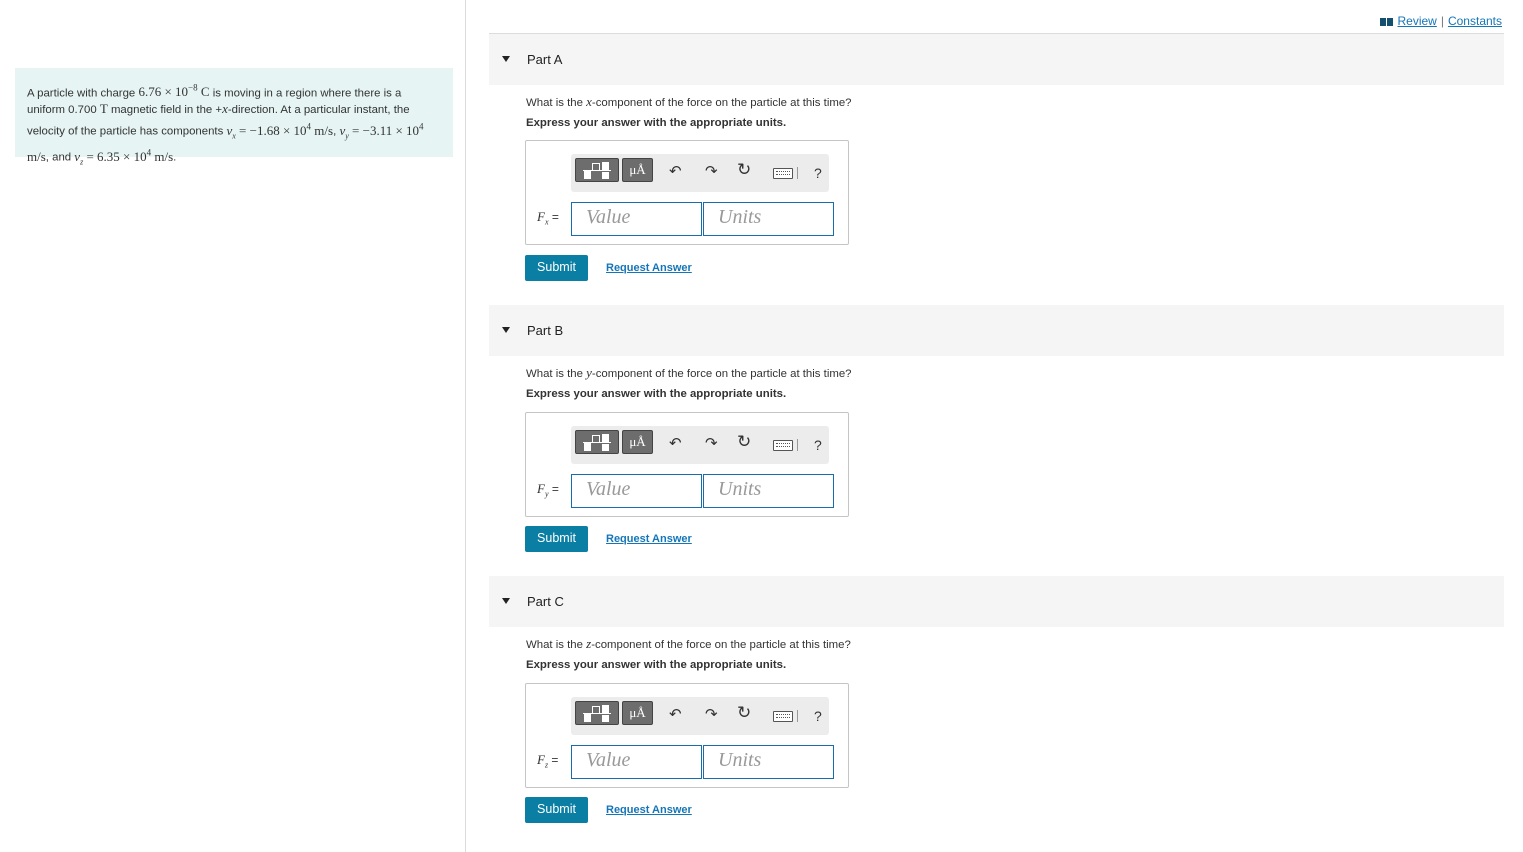  What do you see at coordinates (545, 601) in the screenshot?
I see `part-title: Part C` at bounding box center [545, 601].